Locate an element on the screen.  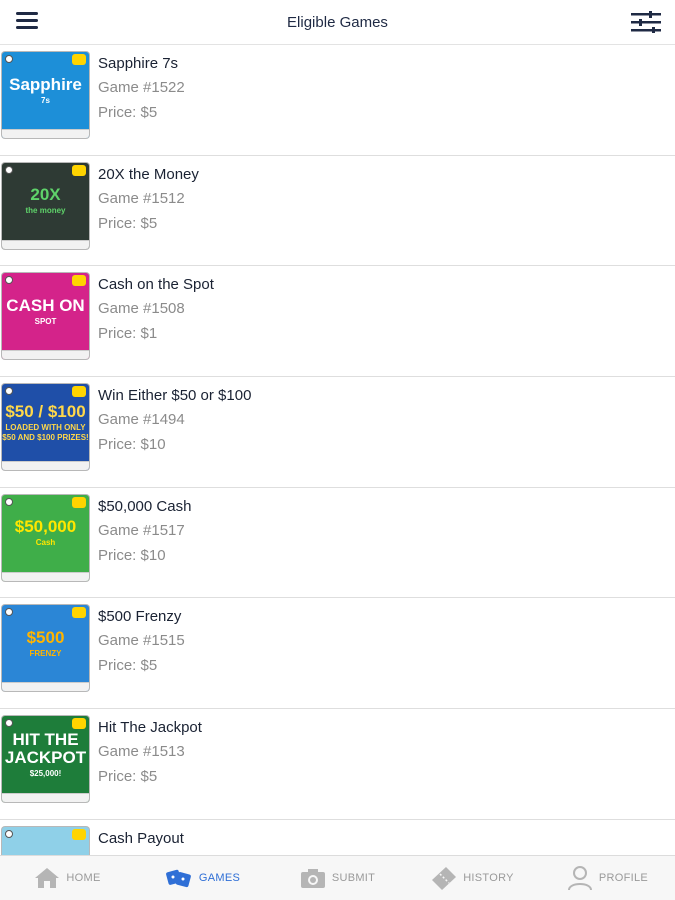
filter-icon is located at coordinates (646, 22).